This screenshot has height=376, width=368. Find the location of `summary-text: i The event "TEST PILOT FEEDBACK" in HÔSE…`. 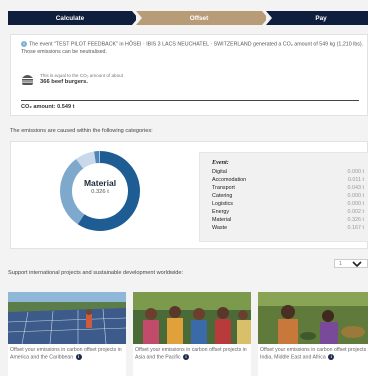

summary-text: i The event "TEST PILOT FEEDBACK" in HÔSE… is located at coordinates (194, 48).